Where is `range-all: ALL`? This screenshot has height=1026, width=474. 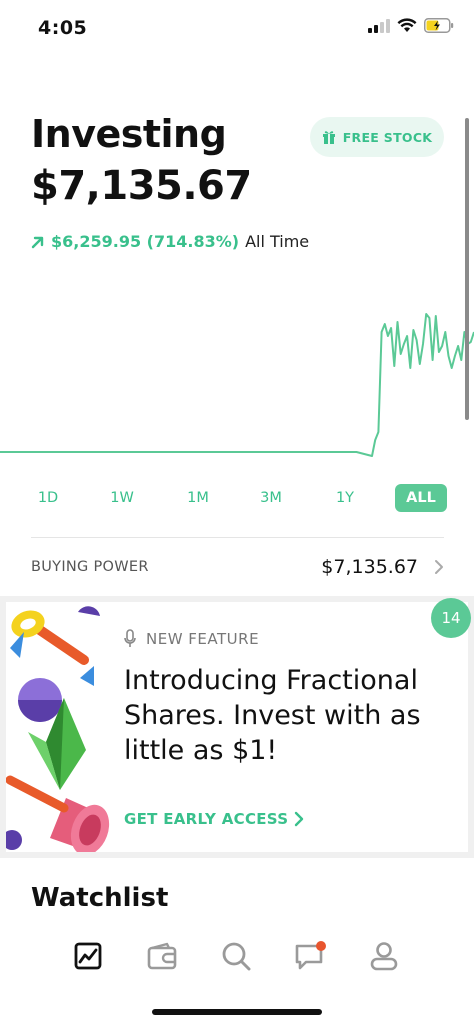
range-all: ALL is located at coordinates (421, 498).